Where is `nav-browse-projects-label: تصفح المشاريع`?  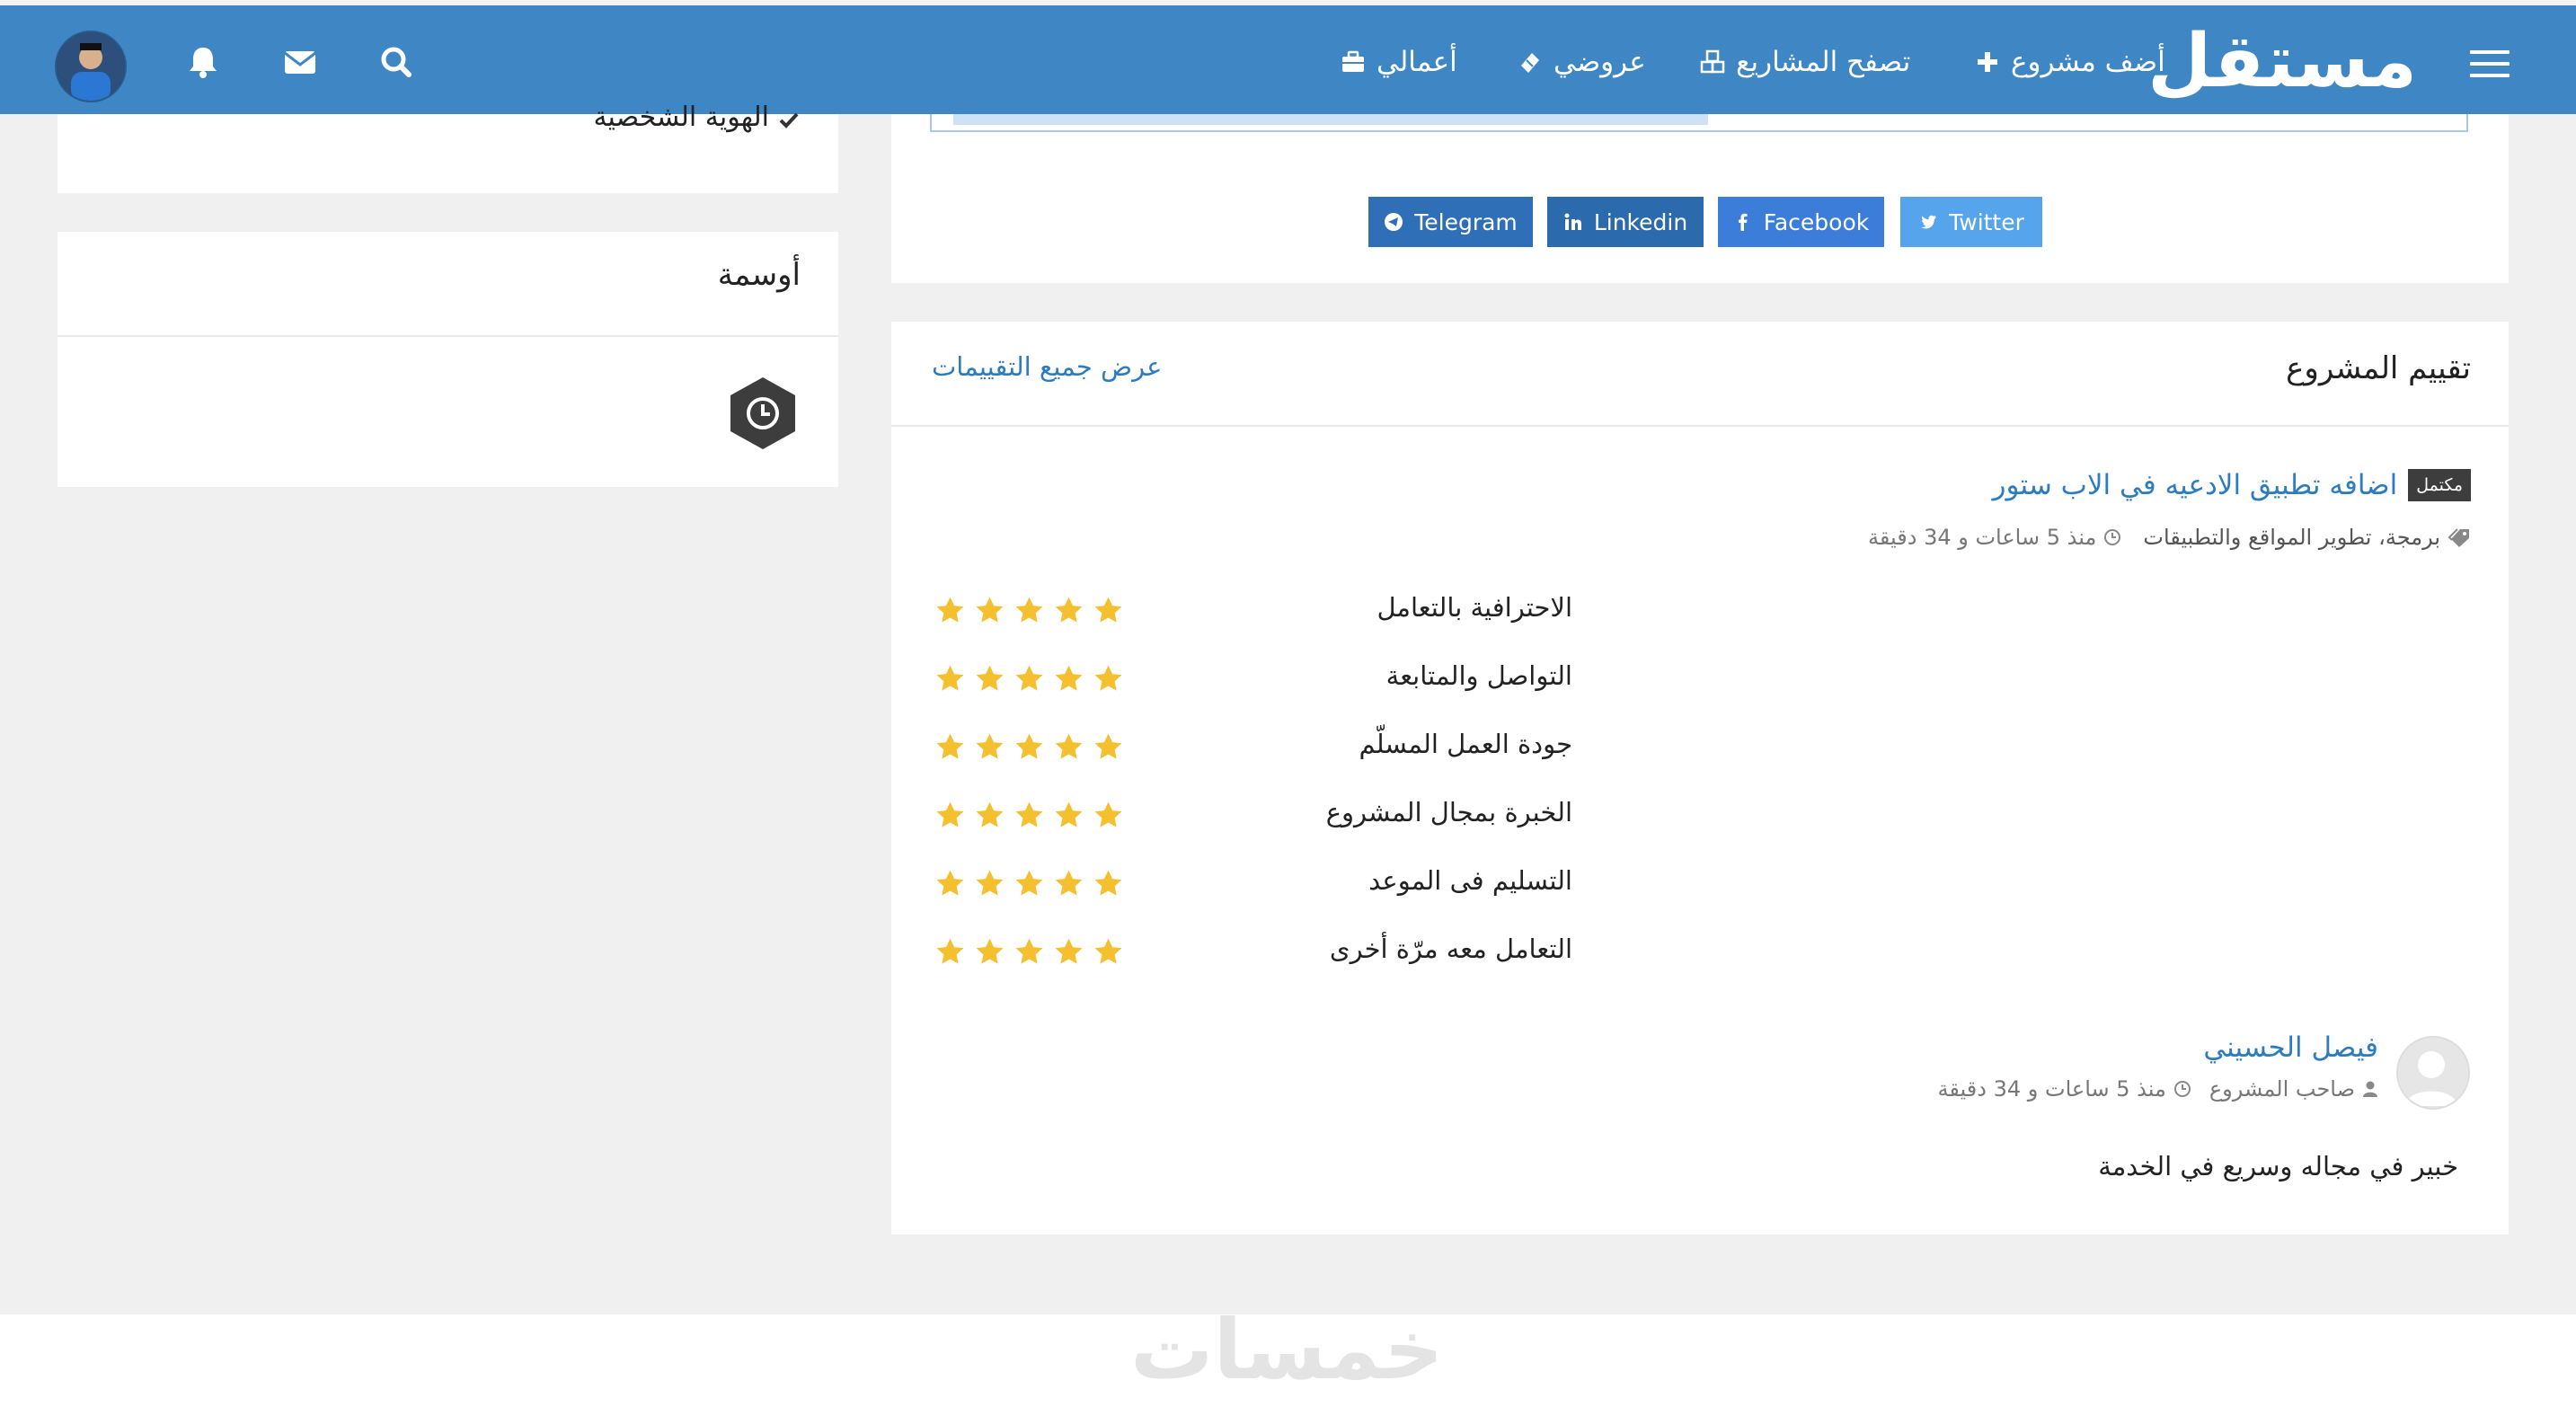 nav-browse-projects-label: تصفح المشاريع is located at coordinates (1823, 62).